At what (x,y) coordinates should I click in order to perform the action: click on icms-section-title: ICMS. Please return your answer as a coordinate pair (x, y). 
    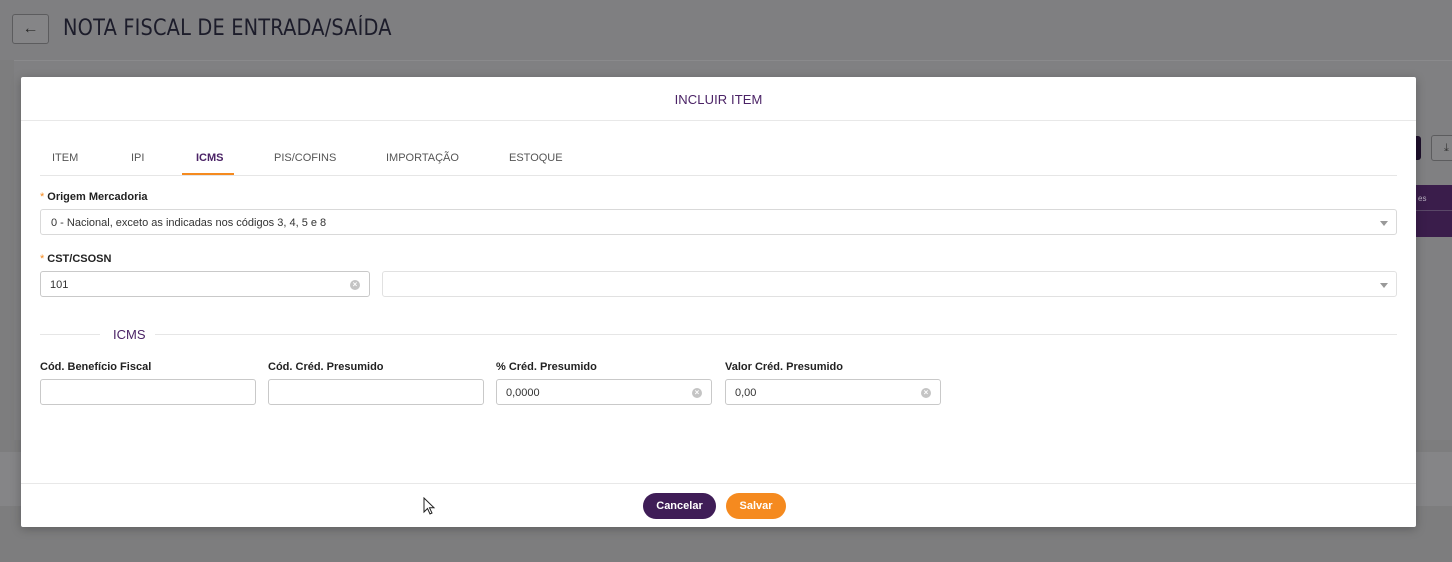
    Looking at the image, I should click on (129, 334).